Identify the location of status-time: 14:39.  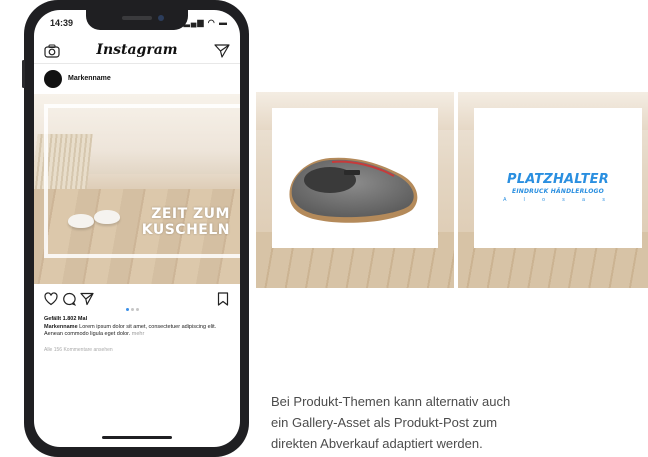
(62, 23).